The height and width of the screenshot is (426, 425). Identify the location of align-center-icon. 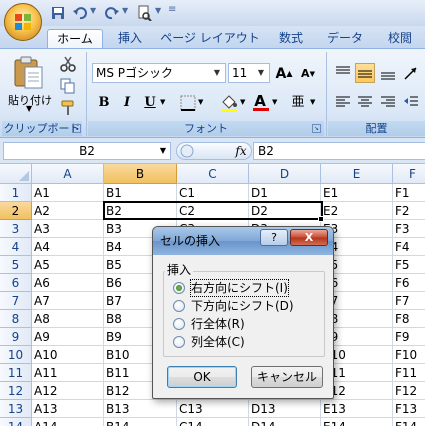
(365, 102).